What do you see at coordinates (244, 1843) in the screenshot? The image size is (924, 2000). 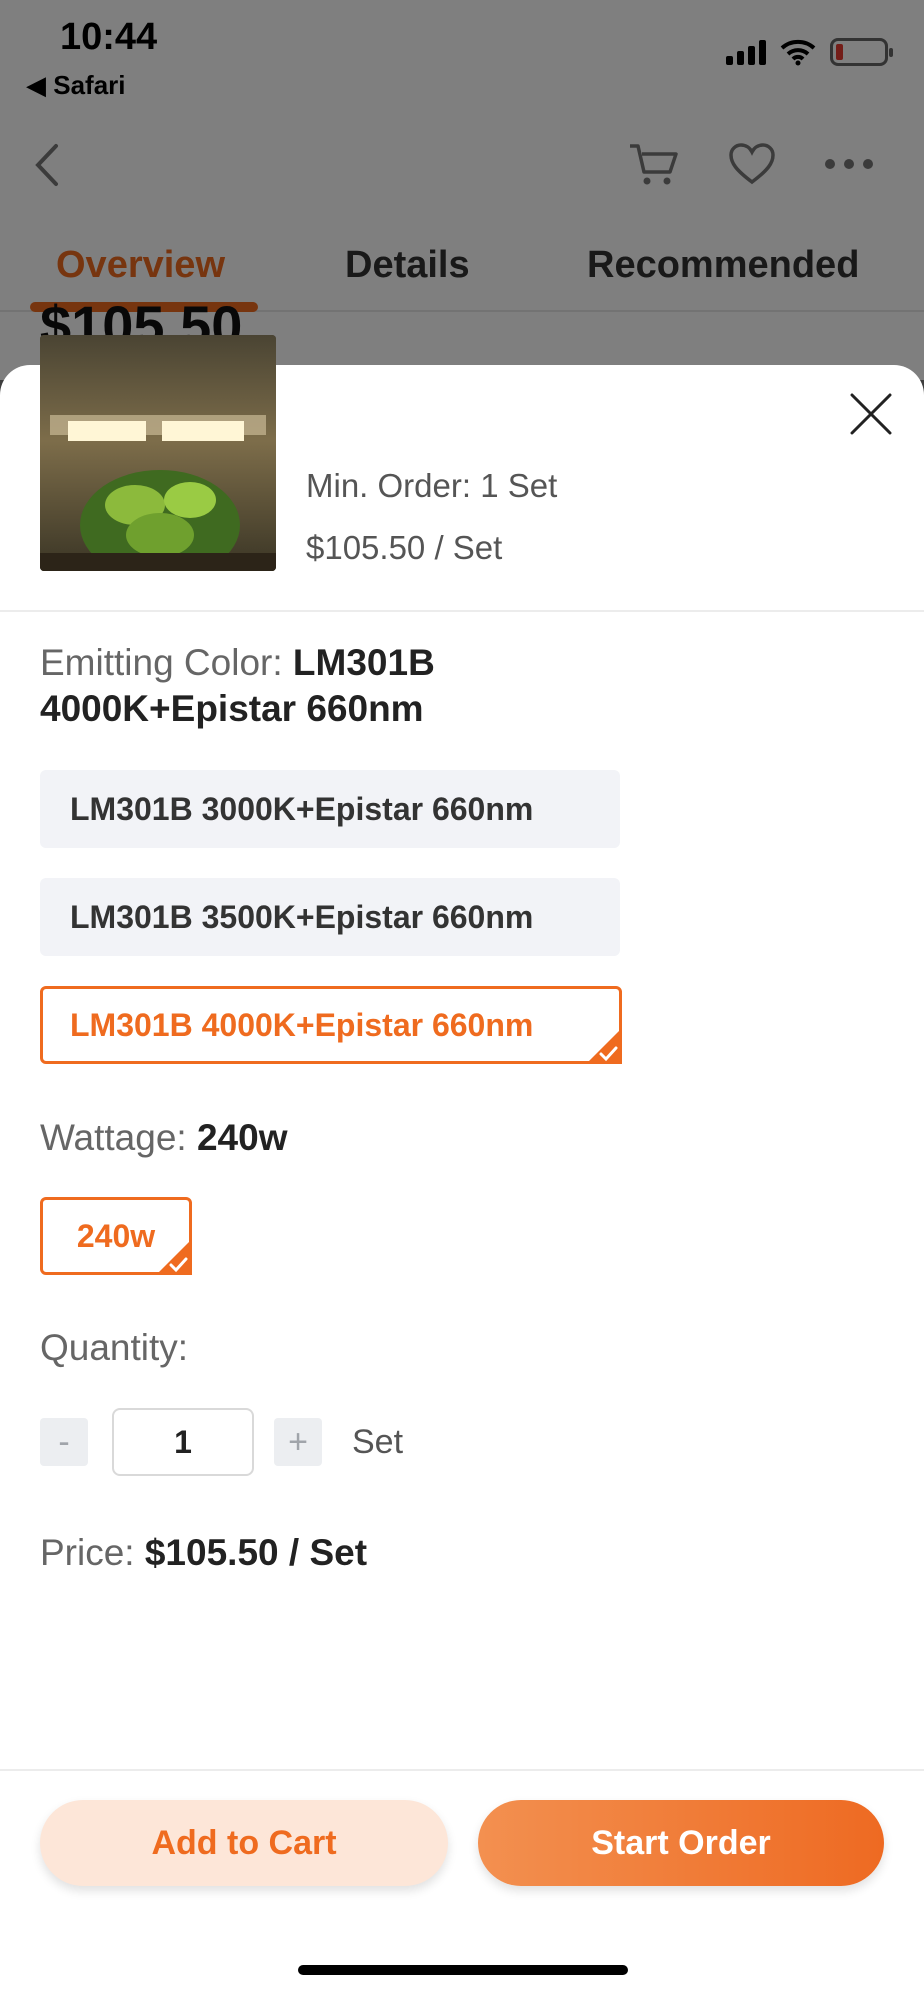 I see `add-to-cart-button: Add to Cart` at bounding box center [244, 1843].